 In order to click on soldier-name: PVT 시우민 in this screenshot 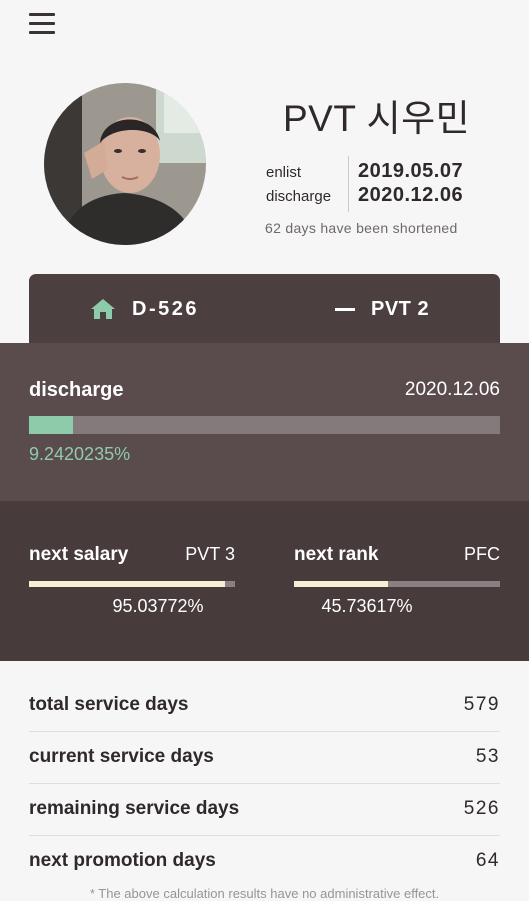, I will do `click(377, 118)`.